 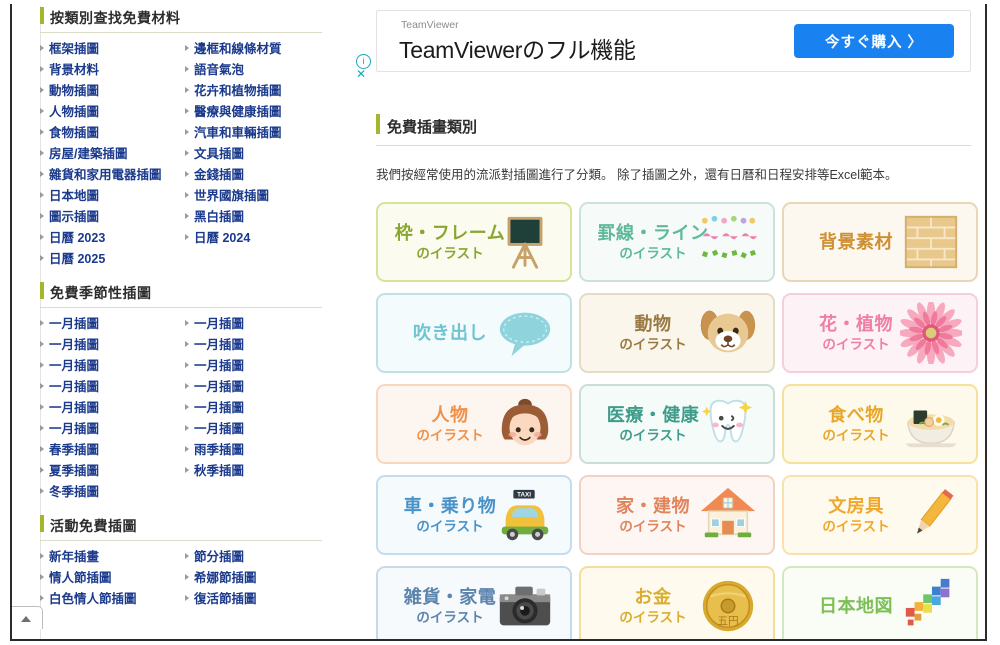 I want to click on advertisement-banner: TeamViewer TeamViewerのフル機能 今すぐ購入 〉, so click(x=673, y=41).